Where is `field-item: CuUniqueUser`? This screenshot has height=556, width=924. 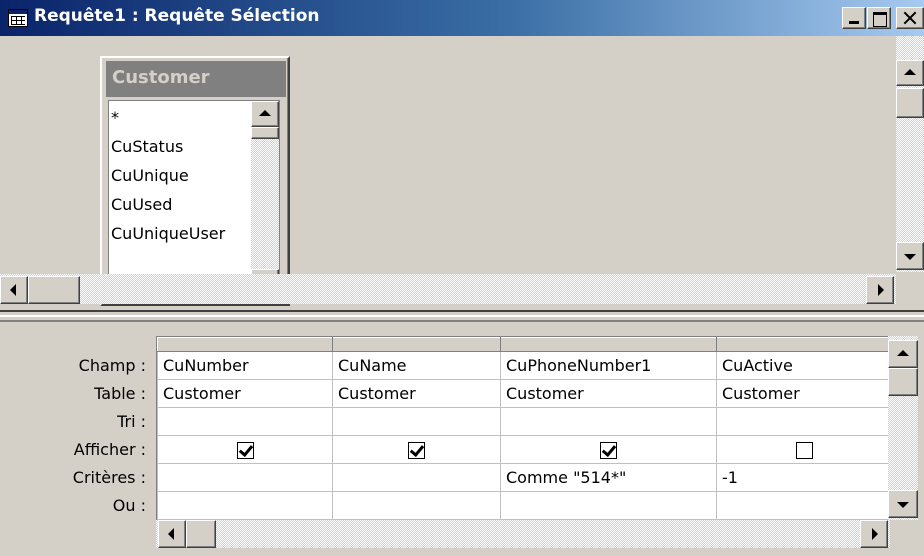
field-item: CuUniqueUser is located at coordinates (181, 233).